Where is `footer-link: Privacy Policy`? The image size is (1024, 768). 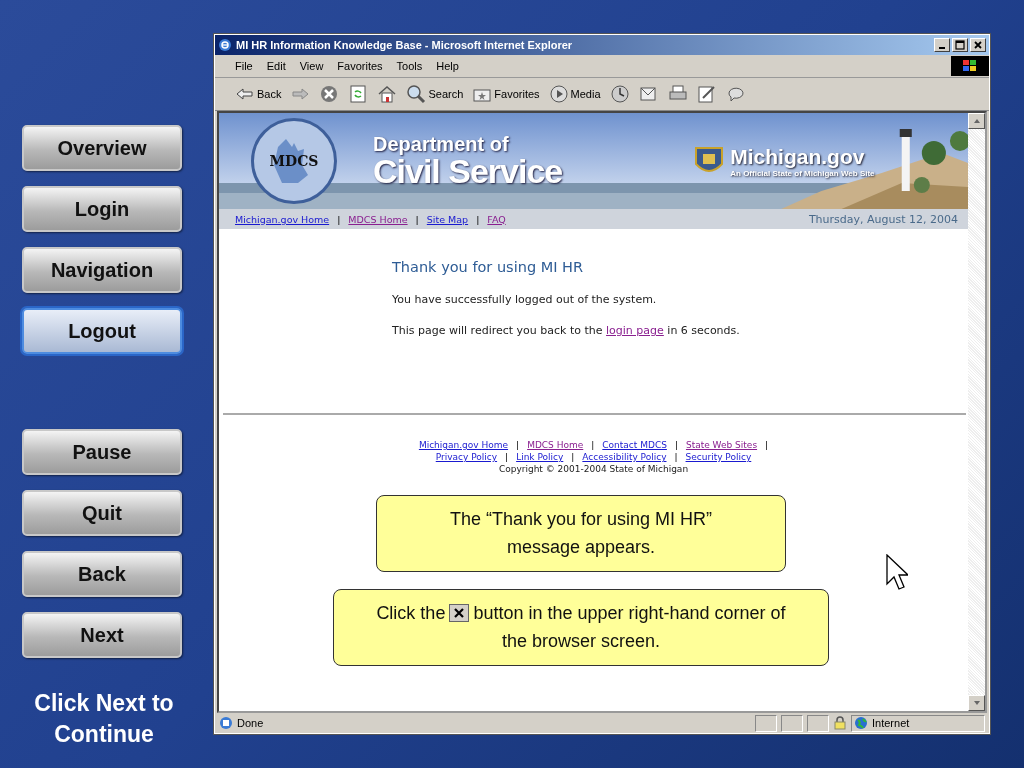
footer-link: Privacy Policy is located at coordinates (466, 457).